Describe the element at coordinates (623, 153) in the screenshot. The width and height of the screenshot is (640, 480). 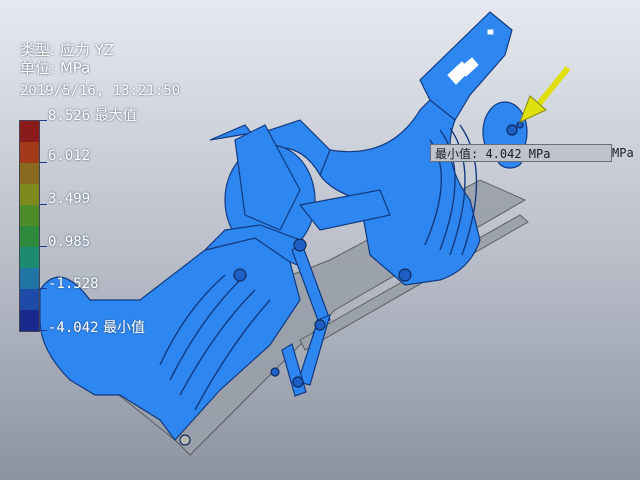
I see `probe-unit-overflow: MPa` at that location.